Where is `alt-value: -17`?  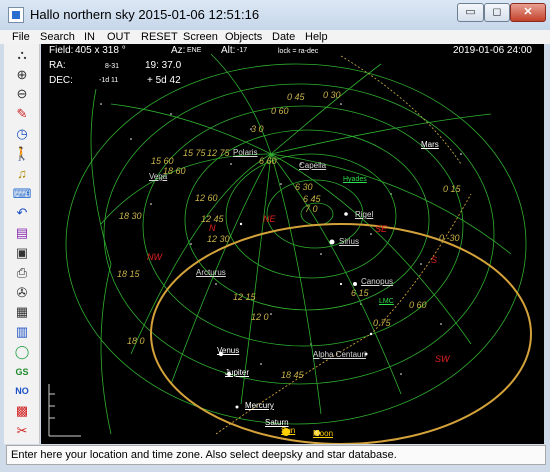 alt-value: -17 is located at coordinates (242, 50).